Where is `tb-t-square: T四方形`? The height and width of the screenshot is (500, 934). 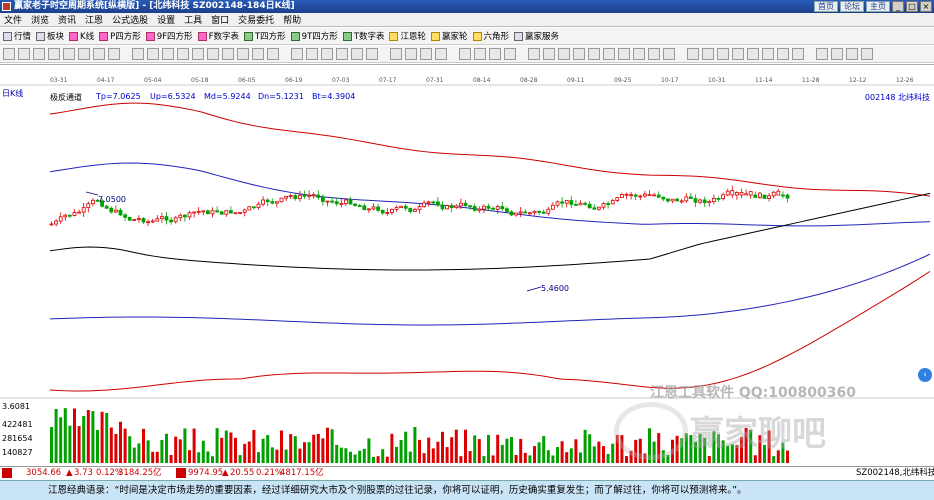 tb-t-square: T四方形 is located at coordinates (264, 36).